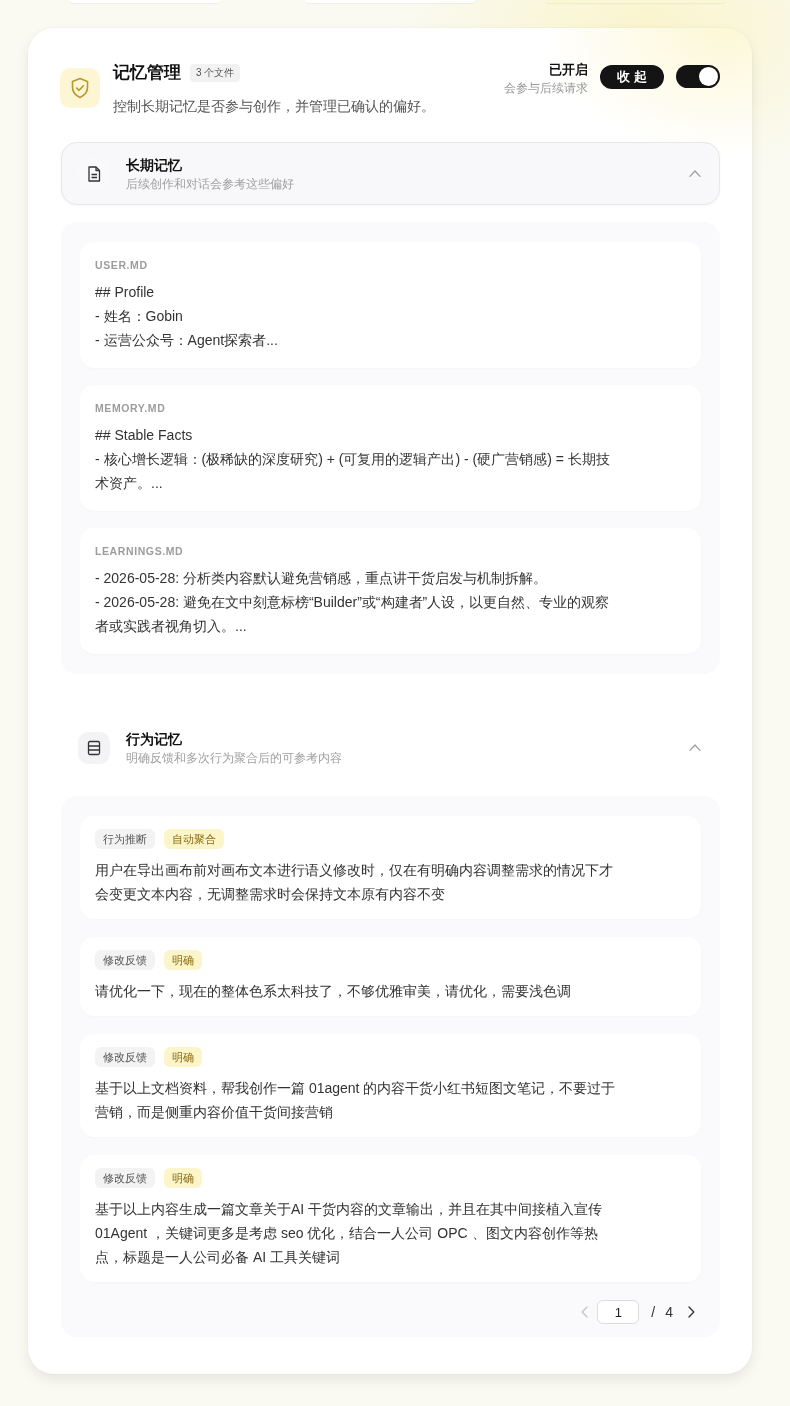  What do you see at coordinates (349, 1233) in the screenshot?
I see `entry-text: 基于以上内容生成一篇文章关于AI 干货内容的文章输出，并且在其中间接植入宣传 01Agent ，关键词更多是考虑 seo 优化，结合一人公司 OPC 、图文内容创作等热点，标题是一人公司必备 AI 工具关键词` at bounding box center [349, 1233].